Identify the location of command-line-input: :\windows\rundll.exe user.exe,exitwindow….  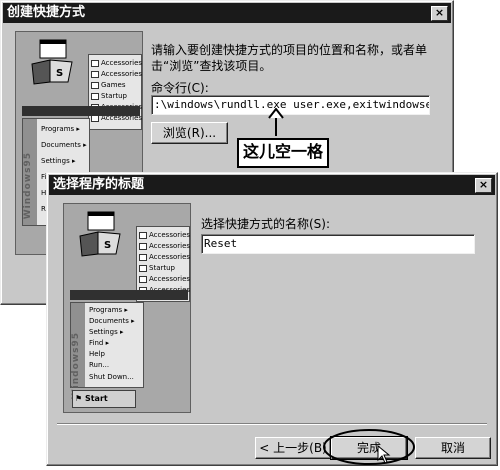
(290, 105).